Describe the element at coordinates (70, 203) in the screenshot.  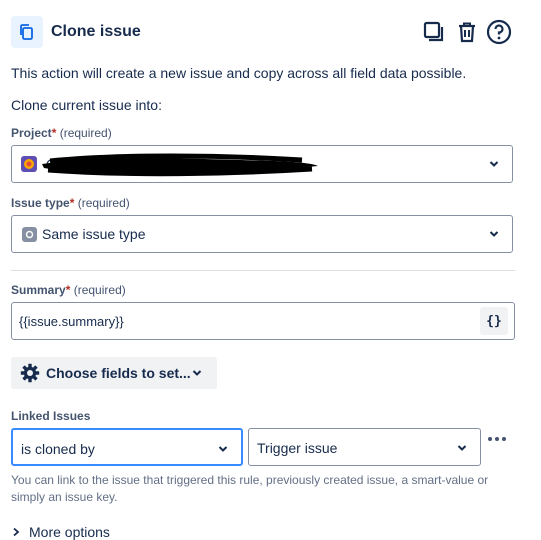
I see `issue-type-label: Issue type* (required)` at that location.